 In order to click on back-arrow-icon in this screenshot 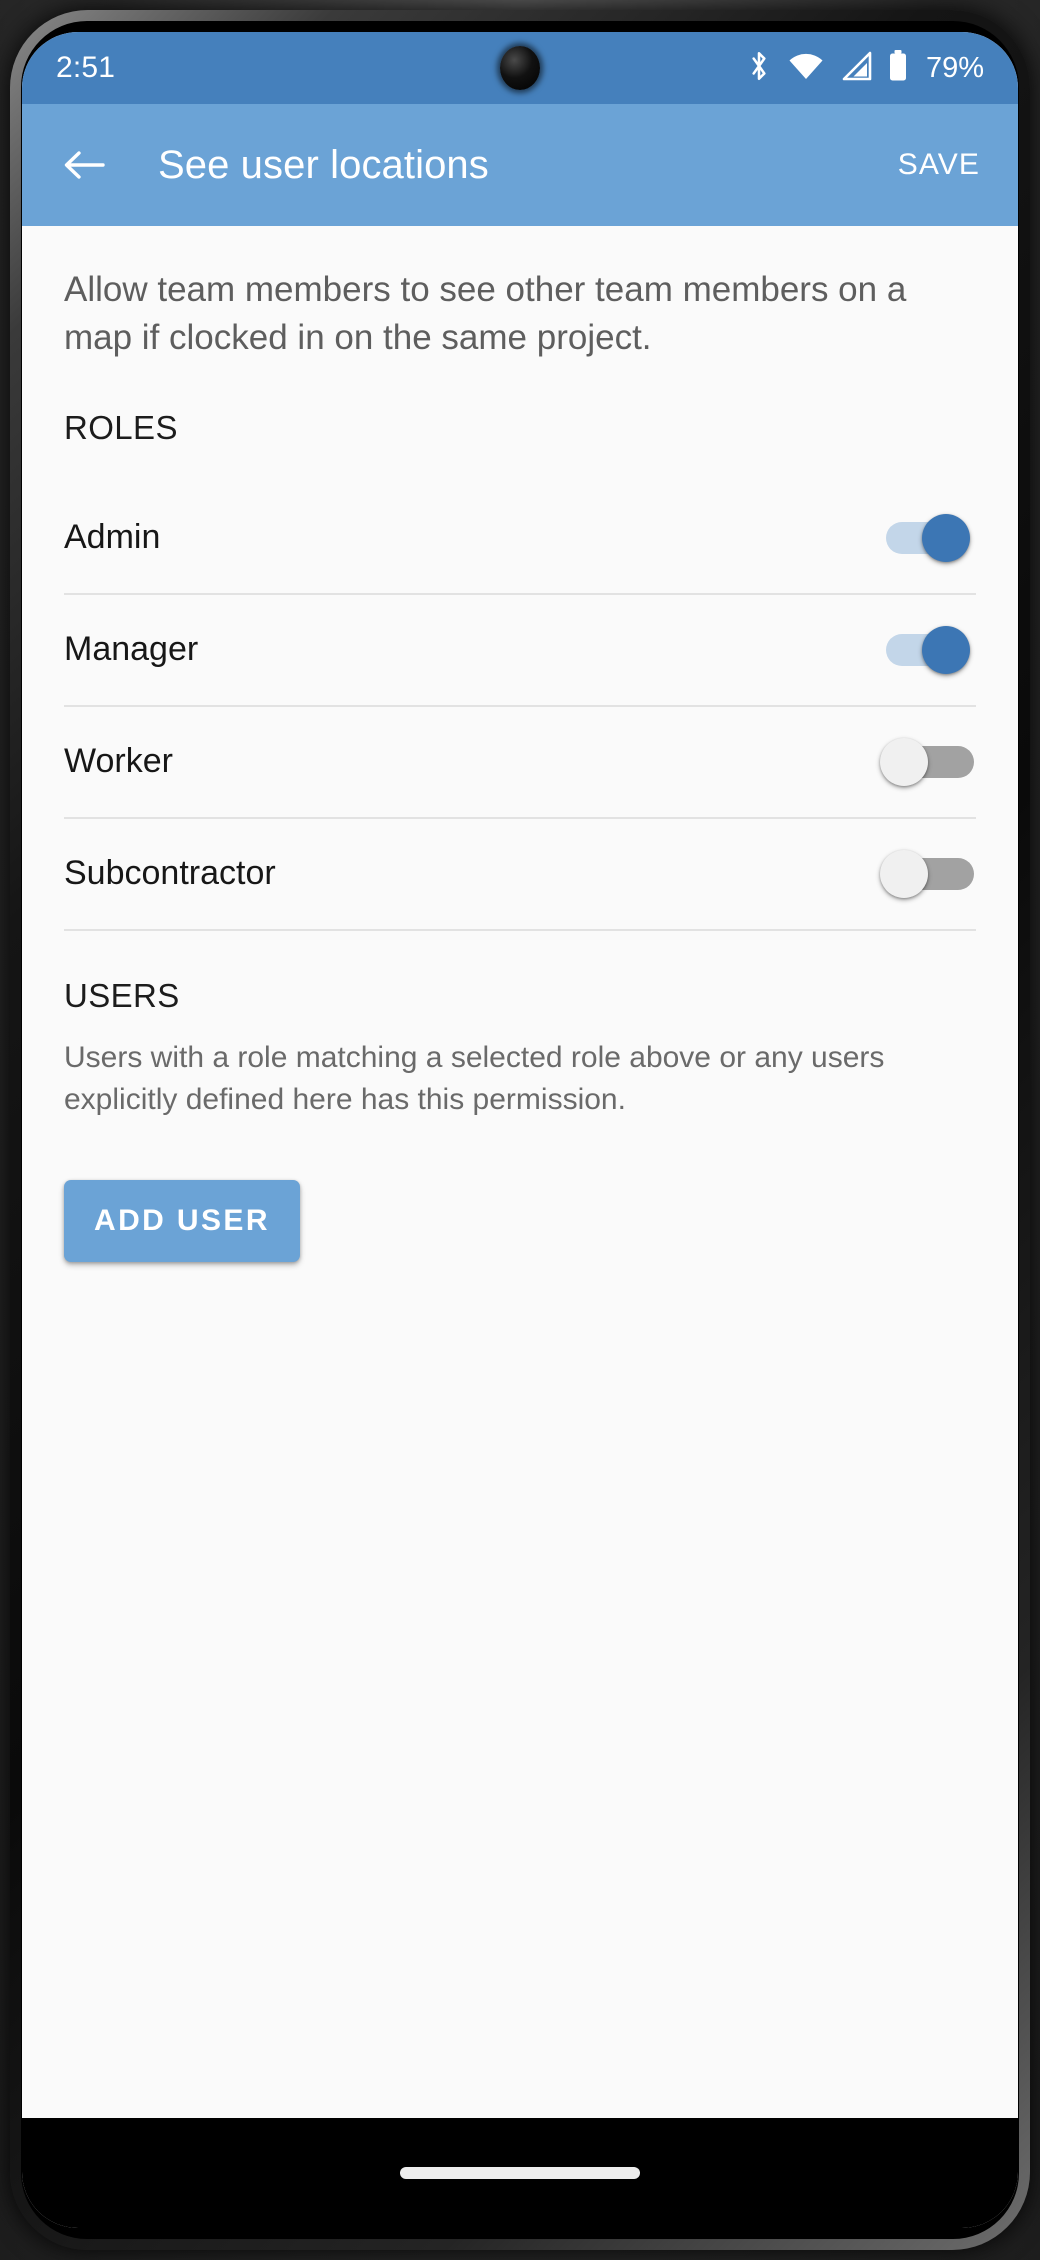, I will do `click(84, 165)`.